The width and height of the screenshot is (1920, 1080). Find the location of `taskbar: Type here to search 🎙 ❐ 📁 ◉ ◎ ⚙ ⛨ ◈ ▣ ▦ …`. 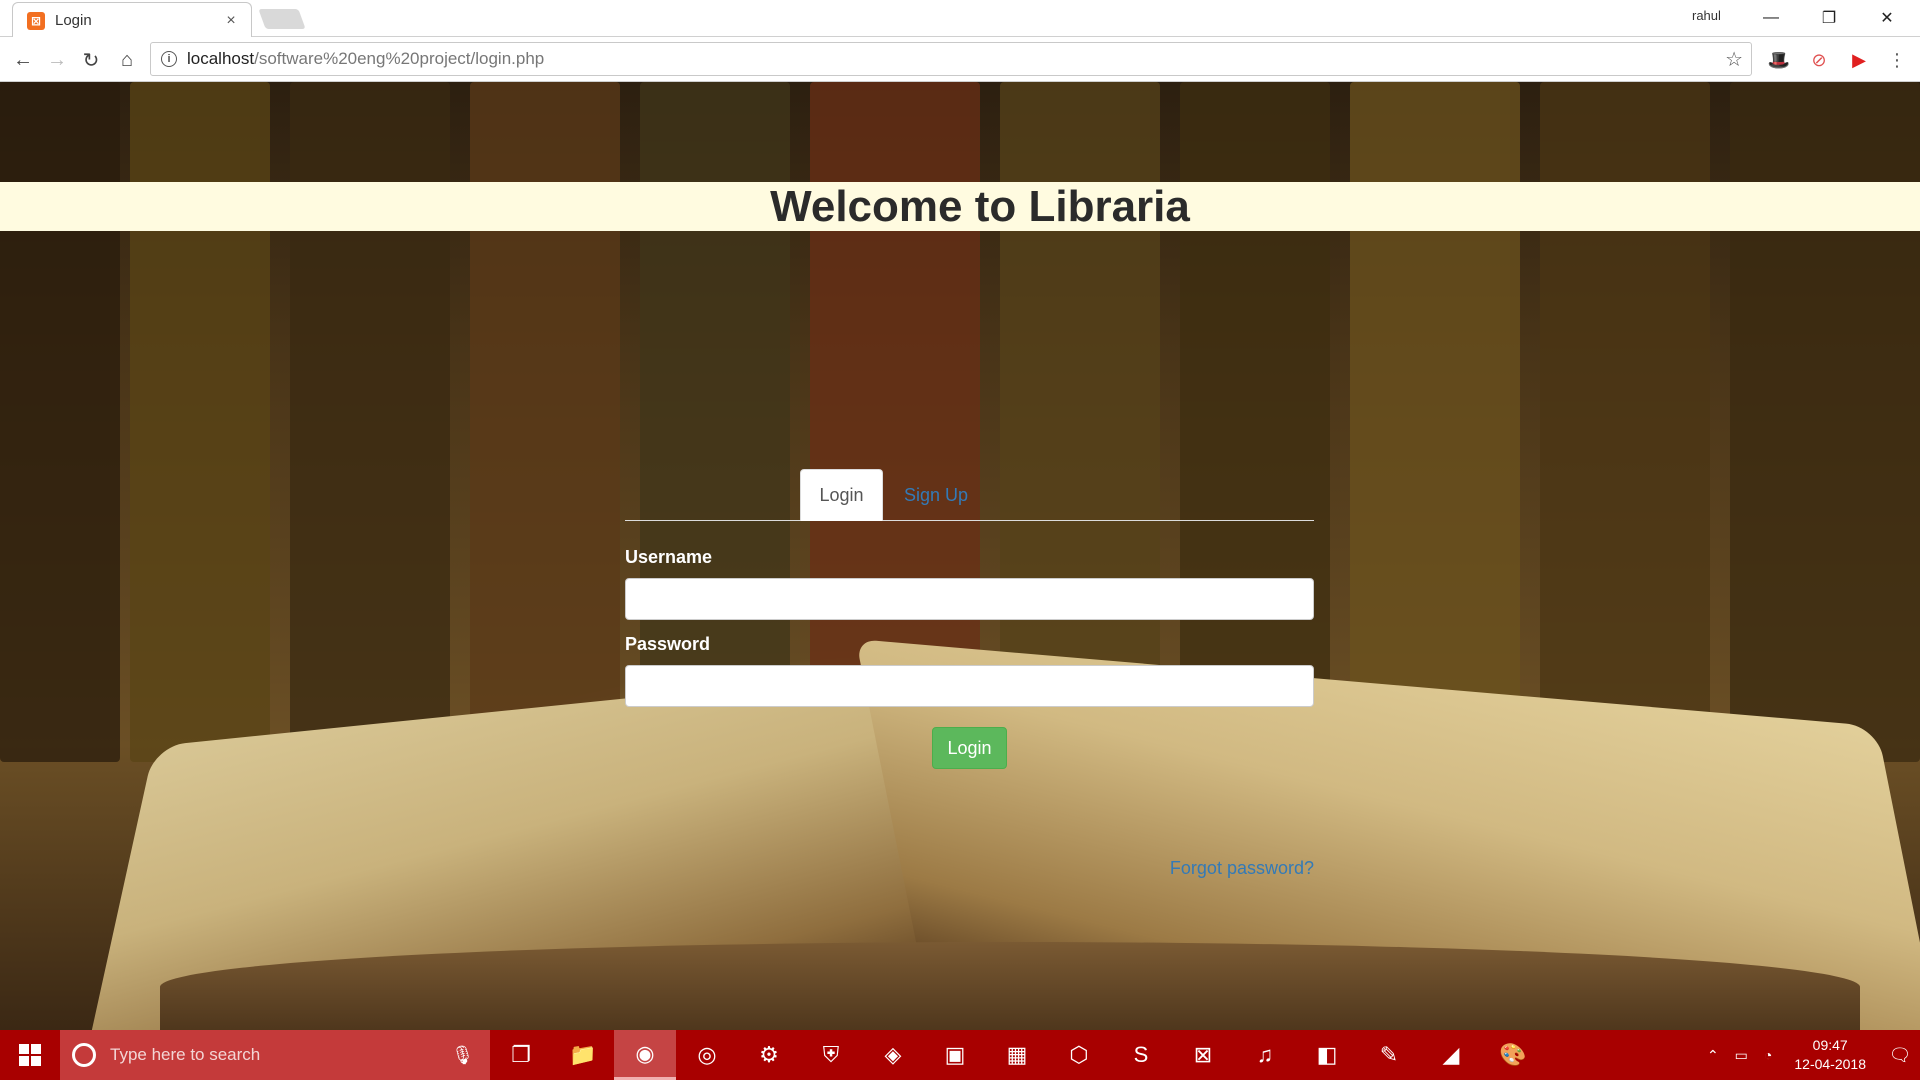

taskbar: Type here to search 🎙 ❐ 📁 ◉ ◎ ⚙ ⛨ ◈ ▣ ▦ … is located at coordinates (960, 1055).